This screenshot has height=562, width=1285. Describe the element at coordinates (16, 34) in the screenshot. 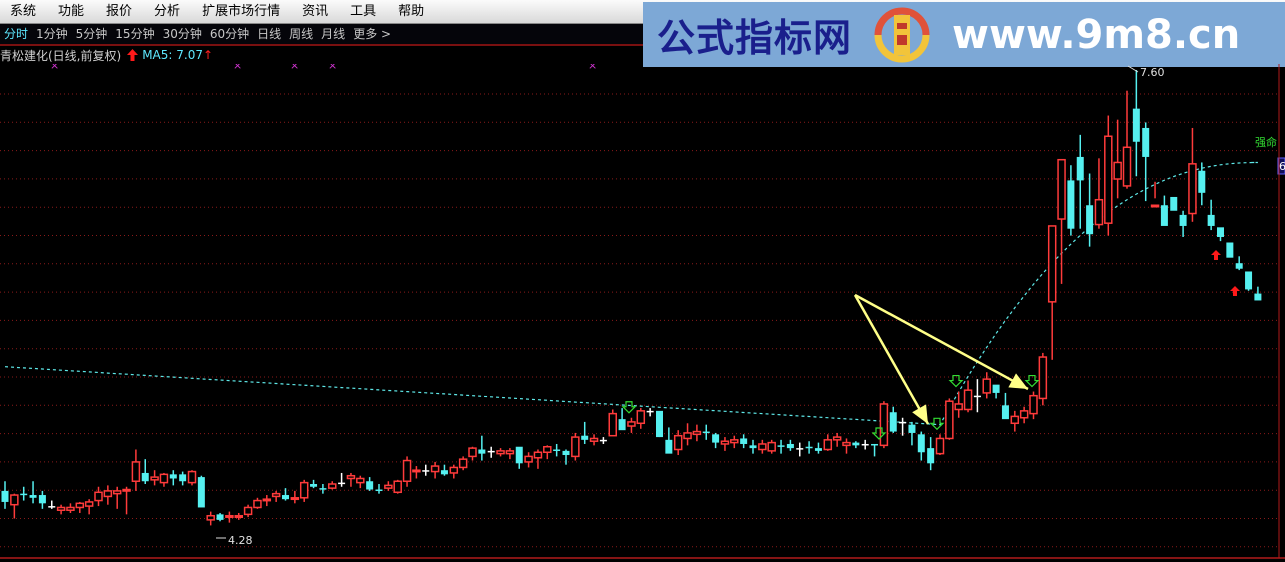

I see `period-tab-0: 分时` at that location.